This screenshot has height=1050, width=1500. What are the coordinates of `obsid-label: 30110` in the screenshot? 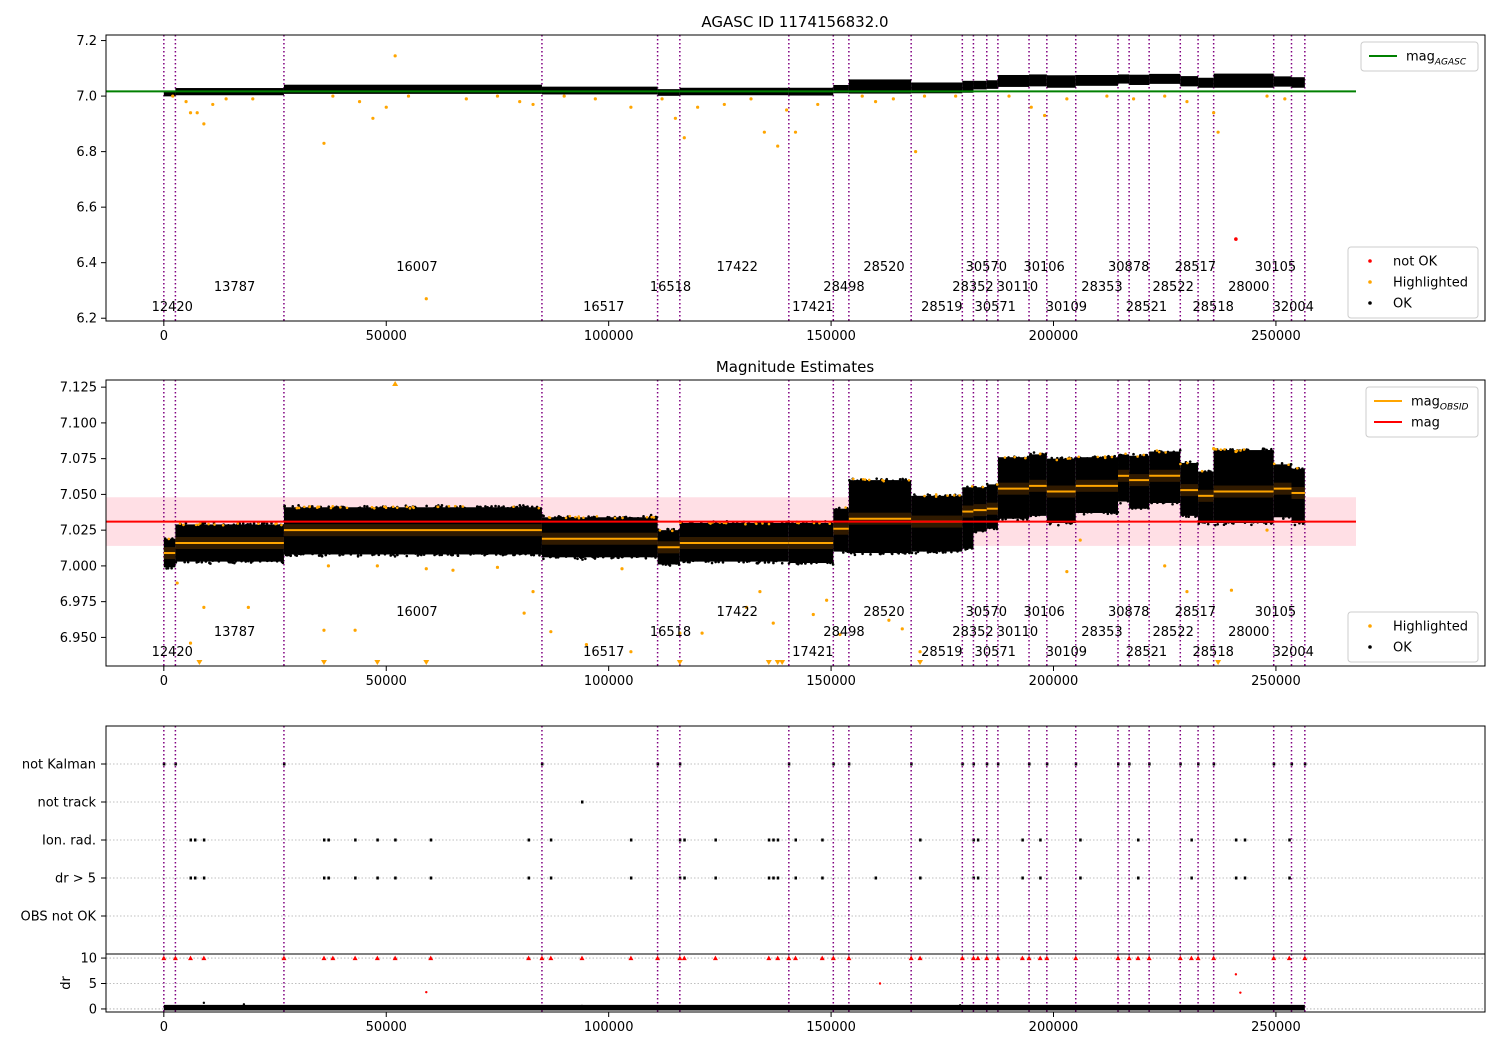 It's located at (1017, 287).